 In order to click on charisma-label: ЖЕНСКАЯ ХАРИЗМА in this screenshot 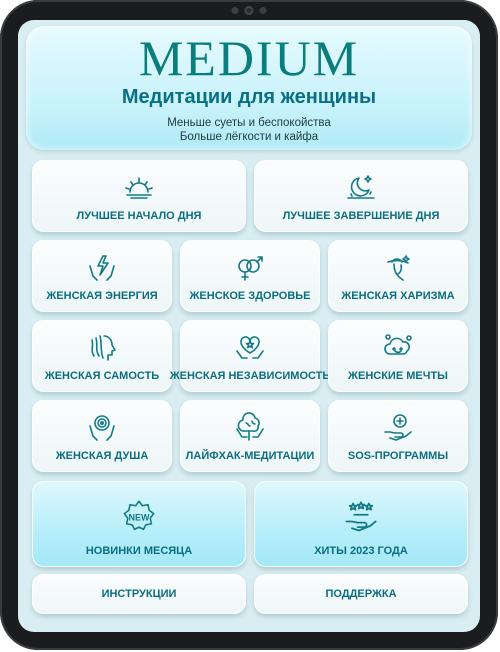, I will do `click(398, 296)`.